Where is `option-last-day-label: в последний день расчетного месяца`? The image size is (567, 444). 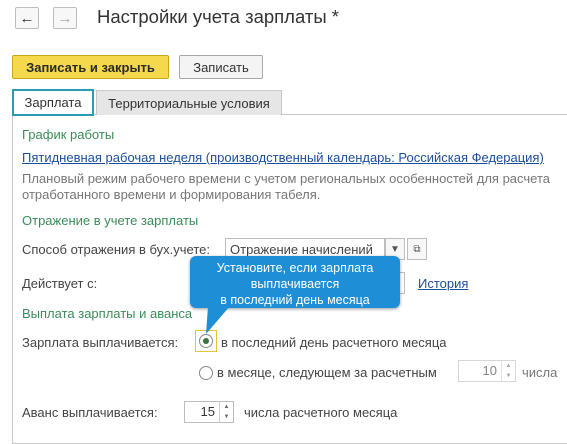 option-last-day-label: в последний день расчетного месяца is located at coordinates (334, 342).